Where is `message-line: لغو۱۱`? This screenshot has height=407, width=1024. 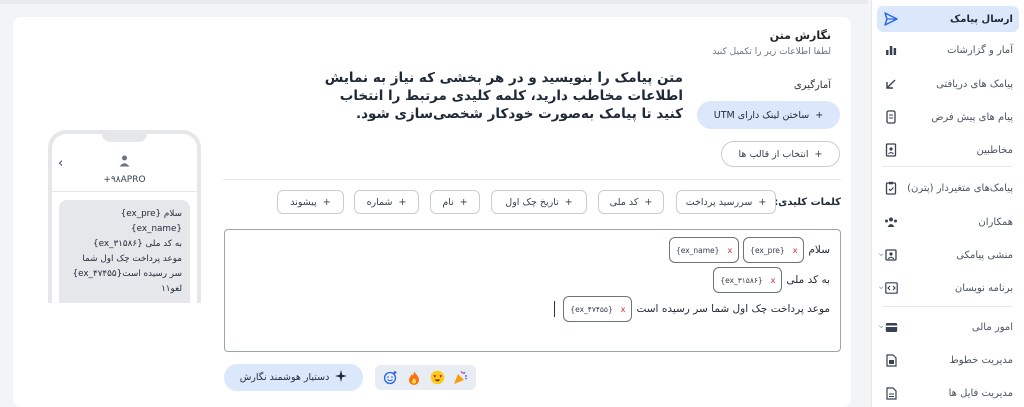
message-line: لغو۱۱ is located at coordinates (171, 289).